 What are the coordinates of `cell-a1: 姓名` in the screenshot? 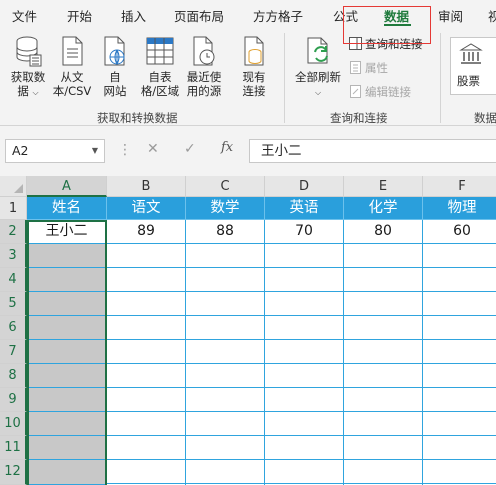 It's located at (67, 208).